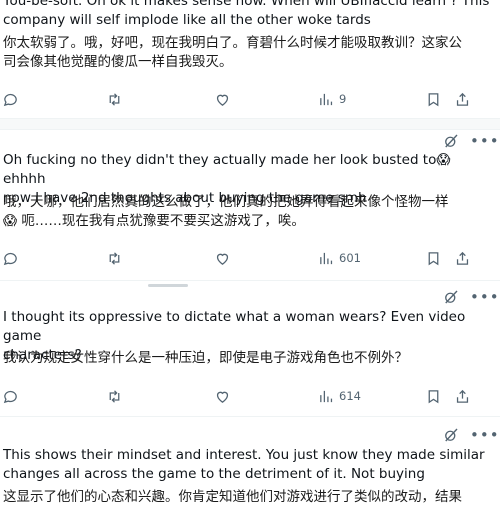 Image resolution: width=500 pixels, height=507 pixels. What do you see at coordinates (250, 124) in the screenshot?
I see `thread-separator` at bounding box center [250, 124].